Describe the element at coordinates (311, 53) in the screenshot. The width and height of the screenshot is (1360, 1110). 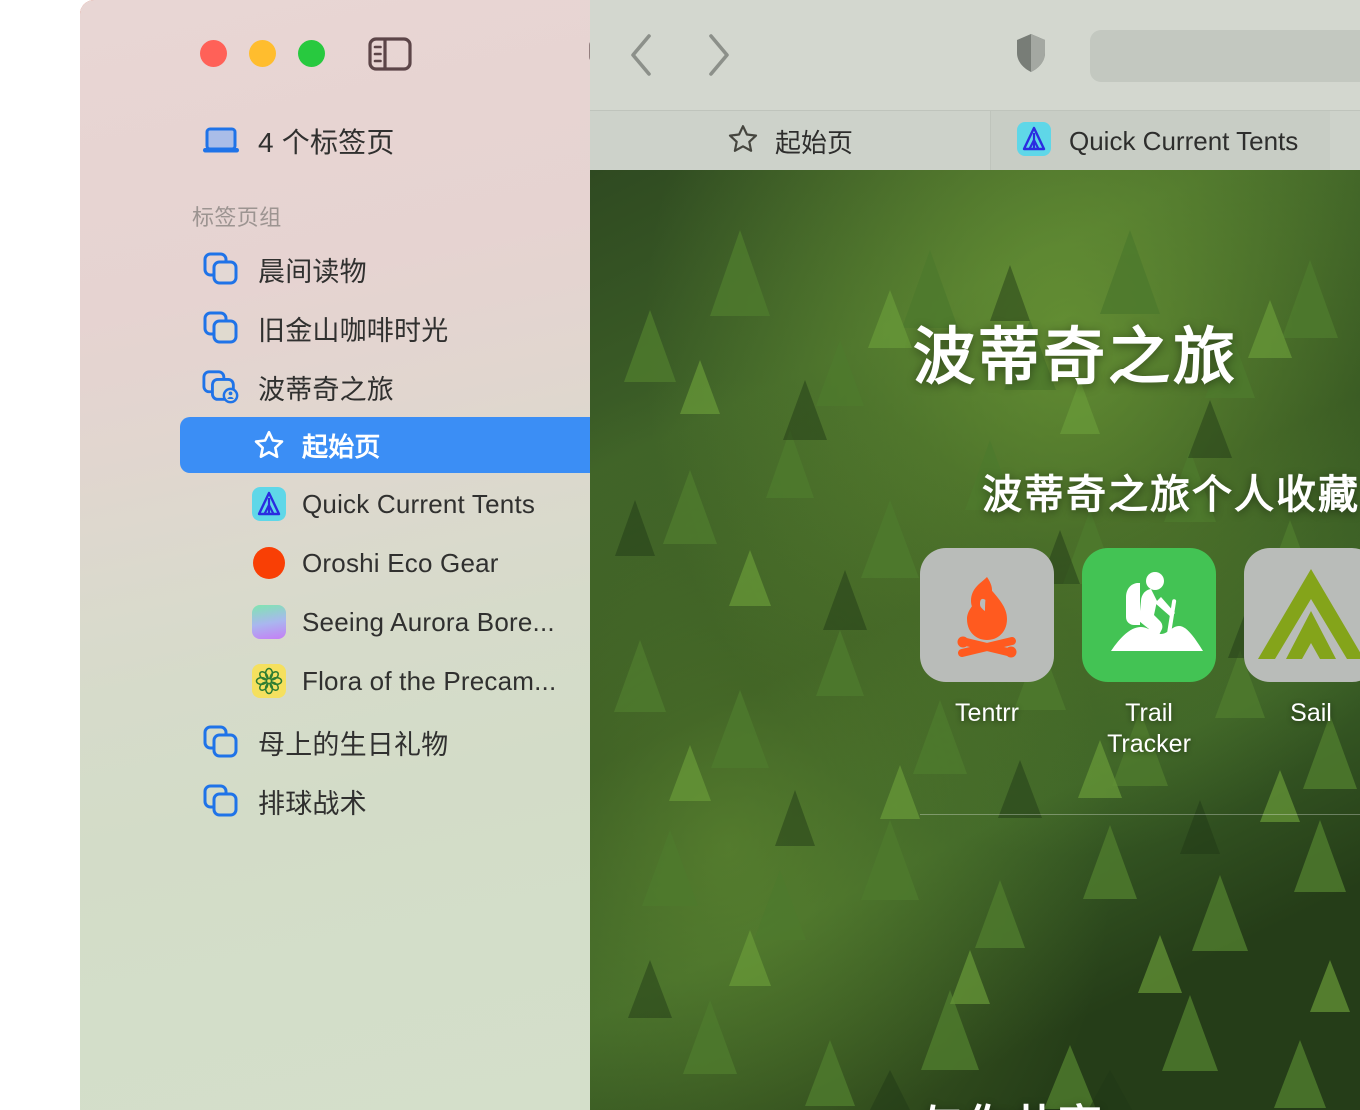
I see `zoom-button` at that location.